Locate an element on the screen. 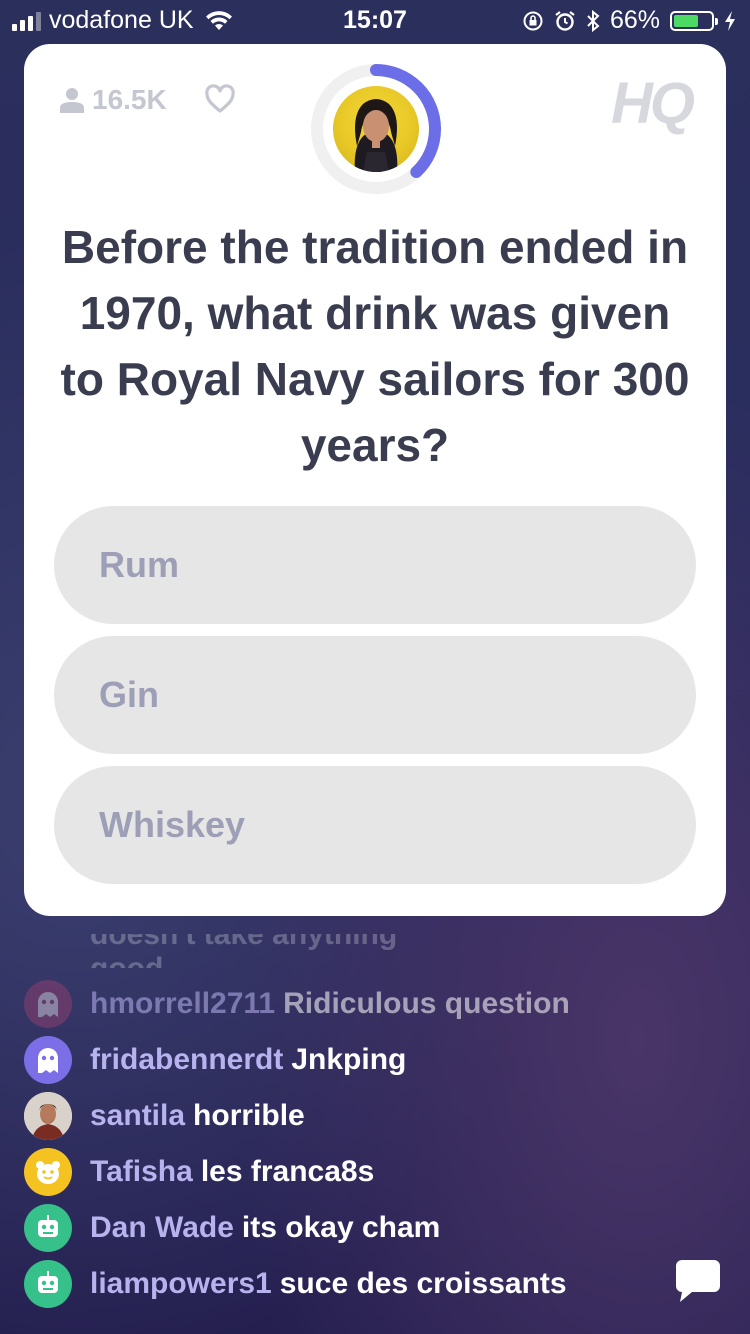 The image size is (750, 1334). battery-icon is located at coordinates (694, 20).